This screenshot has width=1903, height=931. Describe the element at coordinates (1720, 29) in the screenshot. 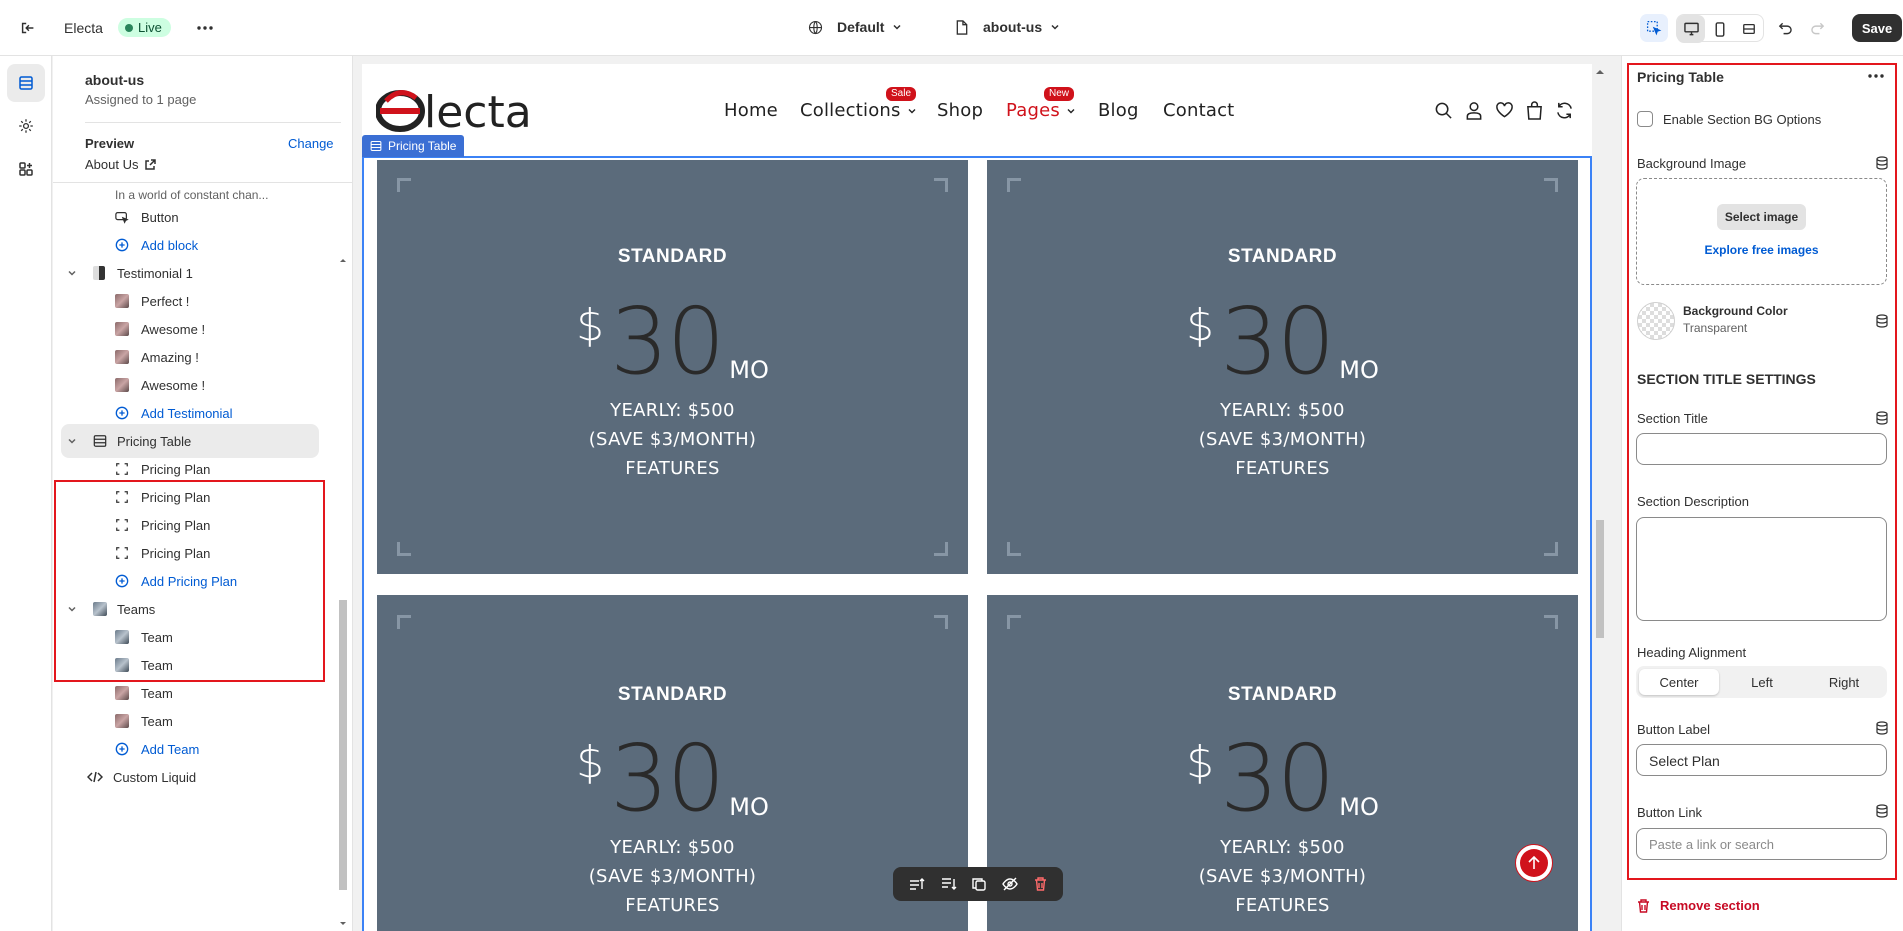

I see `mobile-icon` at that location.